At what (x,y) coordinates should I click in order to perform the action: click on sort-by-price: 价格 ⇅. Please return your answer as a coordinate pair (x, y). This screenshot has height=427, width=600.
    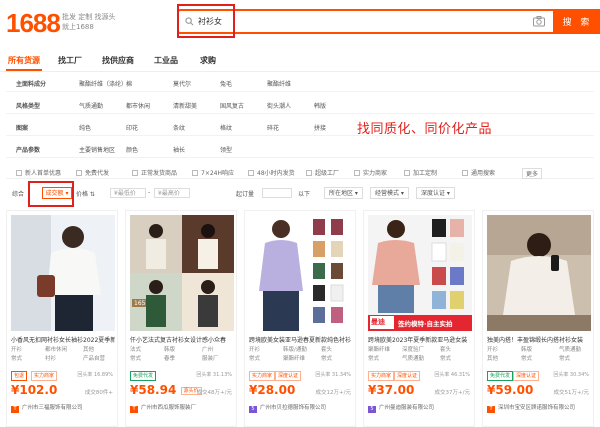
    Looking at the image, I should click on (85, 193).